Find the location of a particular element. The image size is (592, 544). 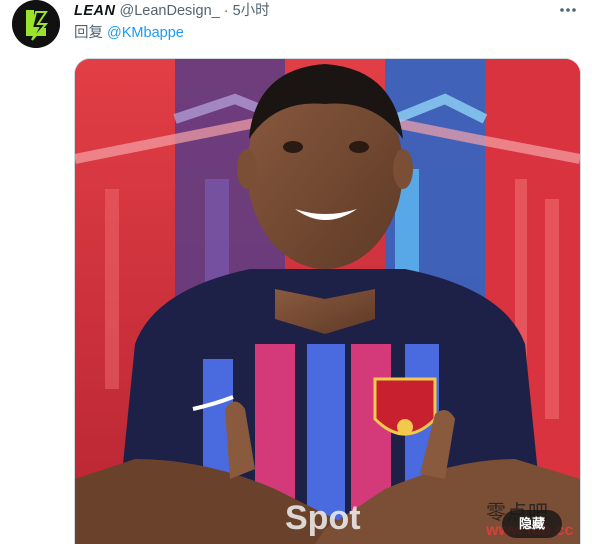

avatar is located at coordinates (36, 24).